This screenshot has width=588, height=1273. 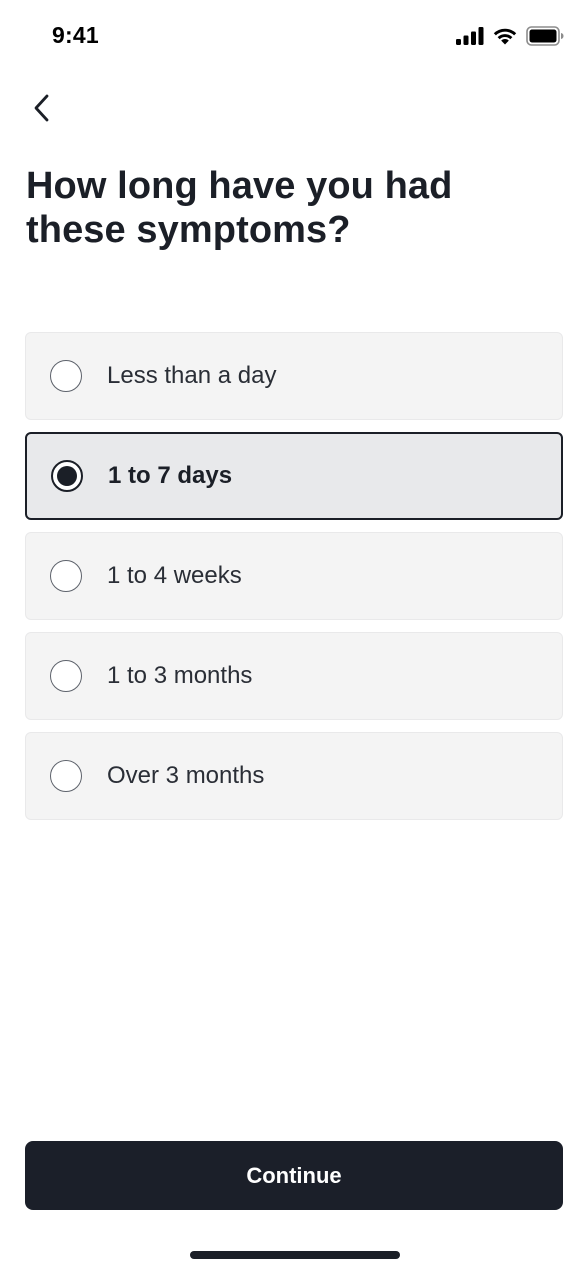 What do you see at coordinates (170, 475) in the screenshot?
I see `option-label: 1 to 7 days` at bounding box center [170, 475].